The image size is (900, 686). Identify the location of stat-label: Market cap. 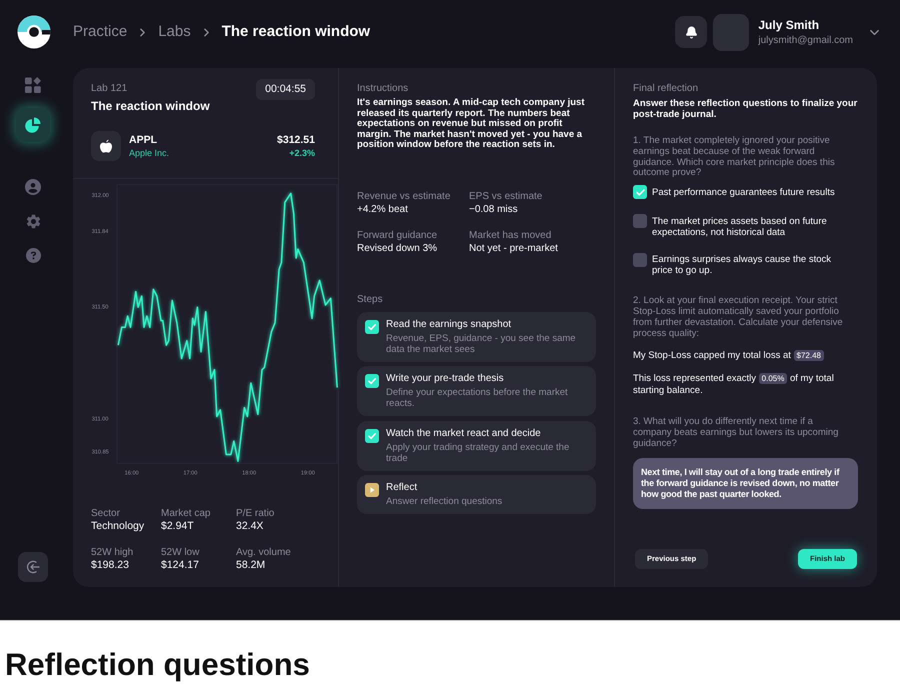
(186, 513).